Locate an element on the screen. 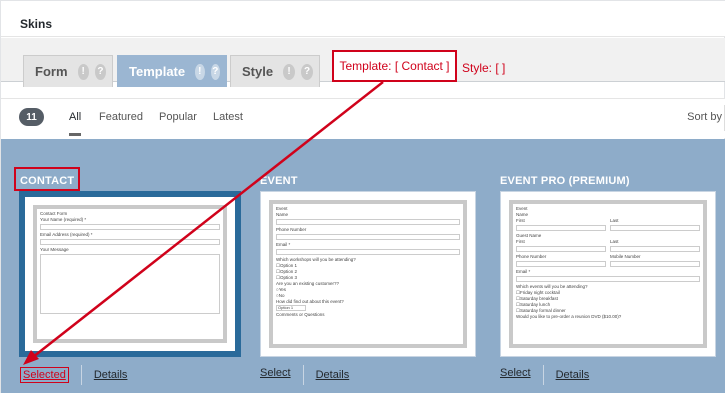 The image size is (725, 393). guest-row: First Last is located at coordinates (608, 246).